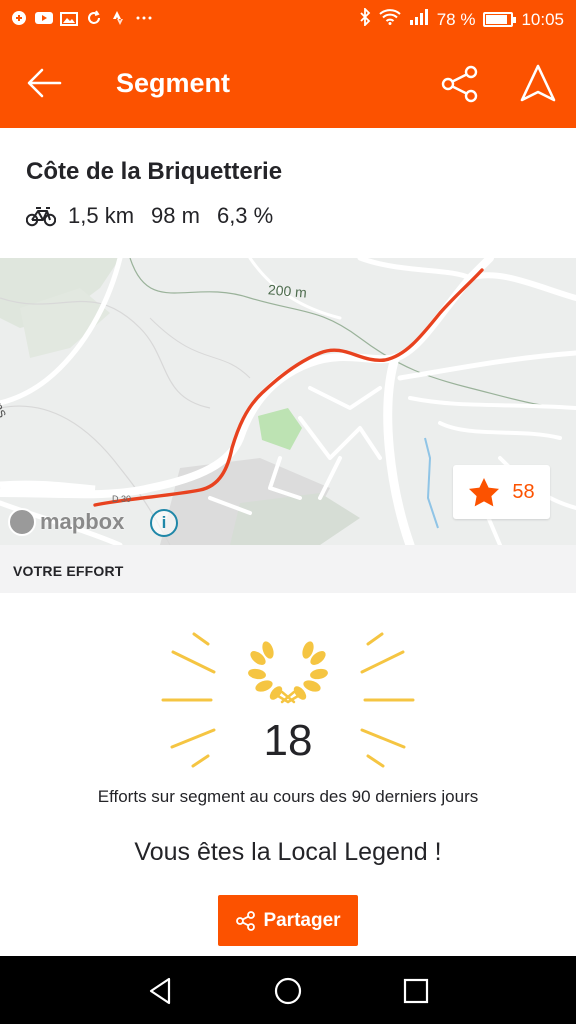 This screenshot has width=576, height=1024. I want to click on map-info-button: i, so click(164, 523).